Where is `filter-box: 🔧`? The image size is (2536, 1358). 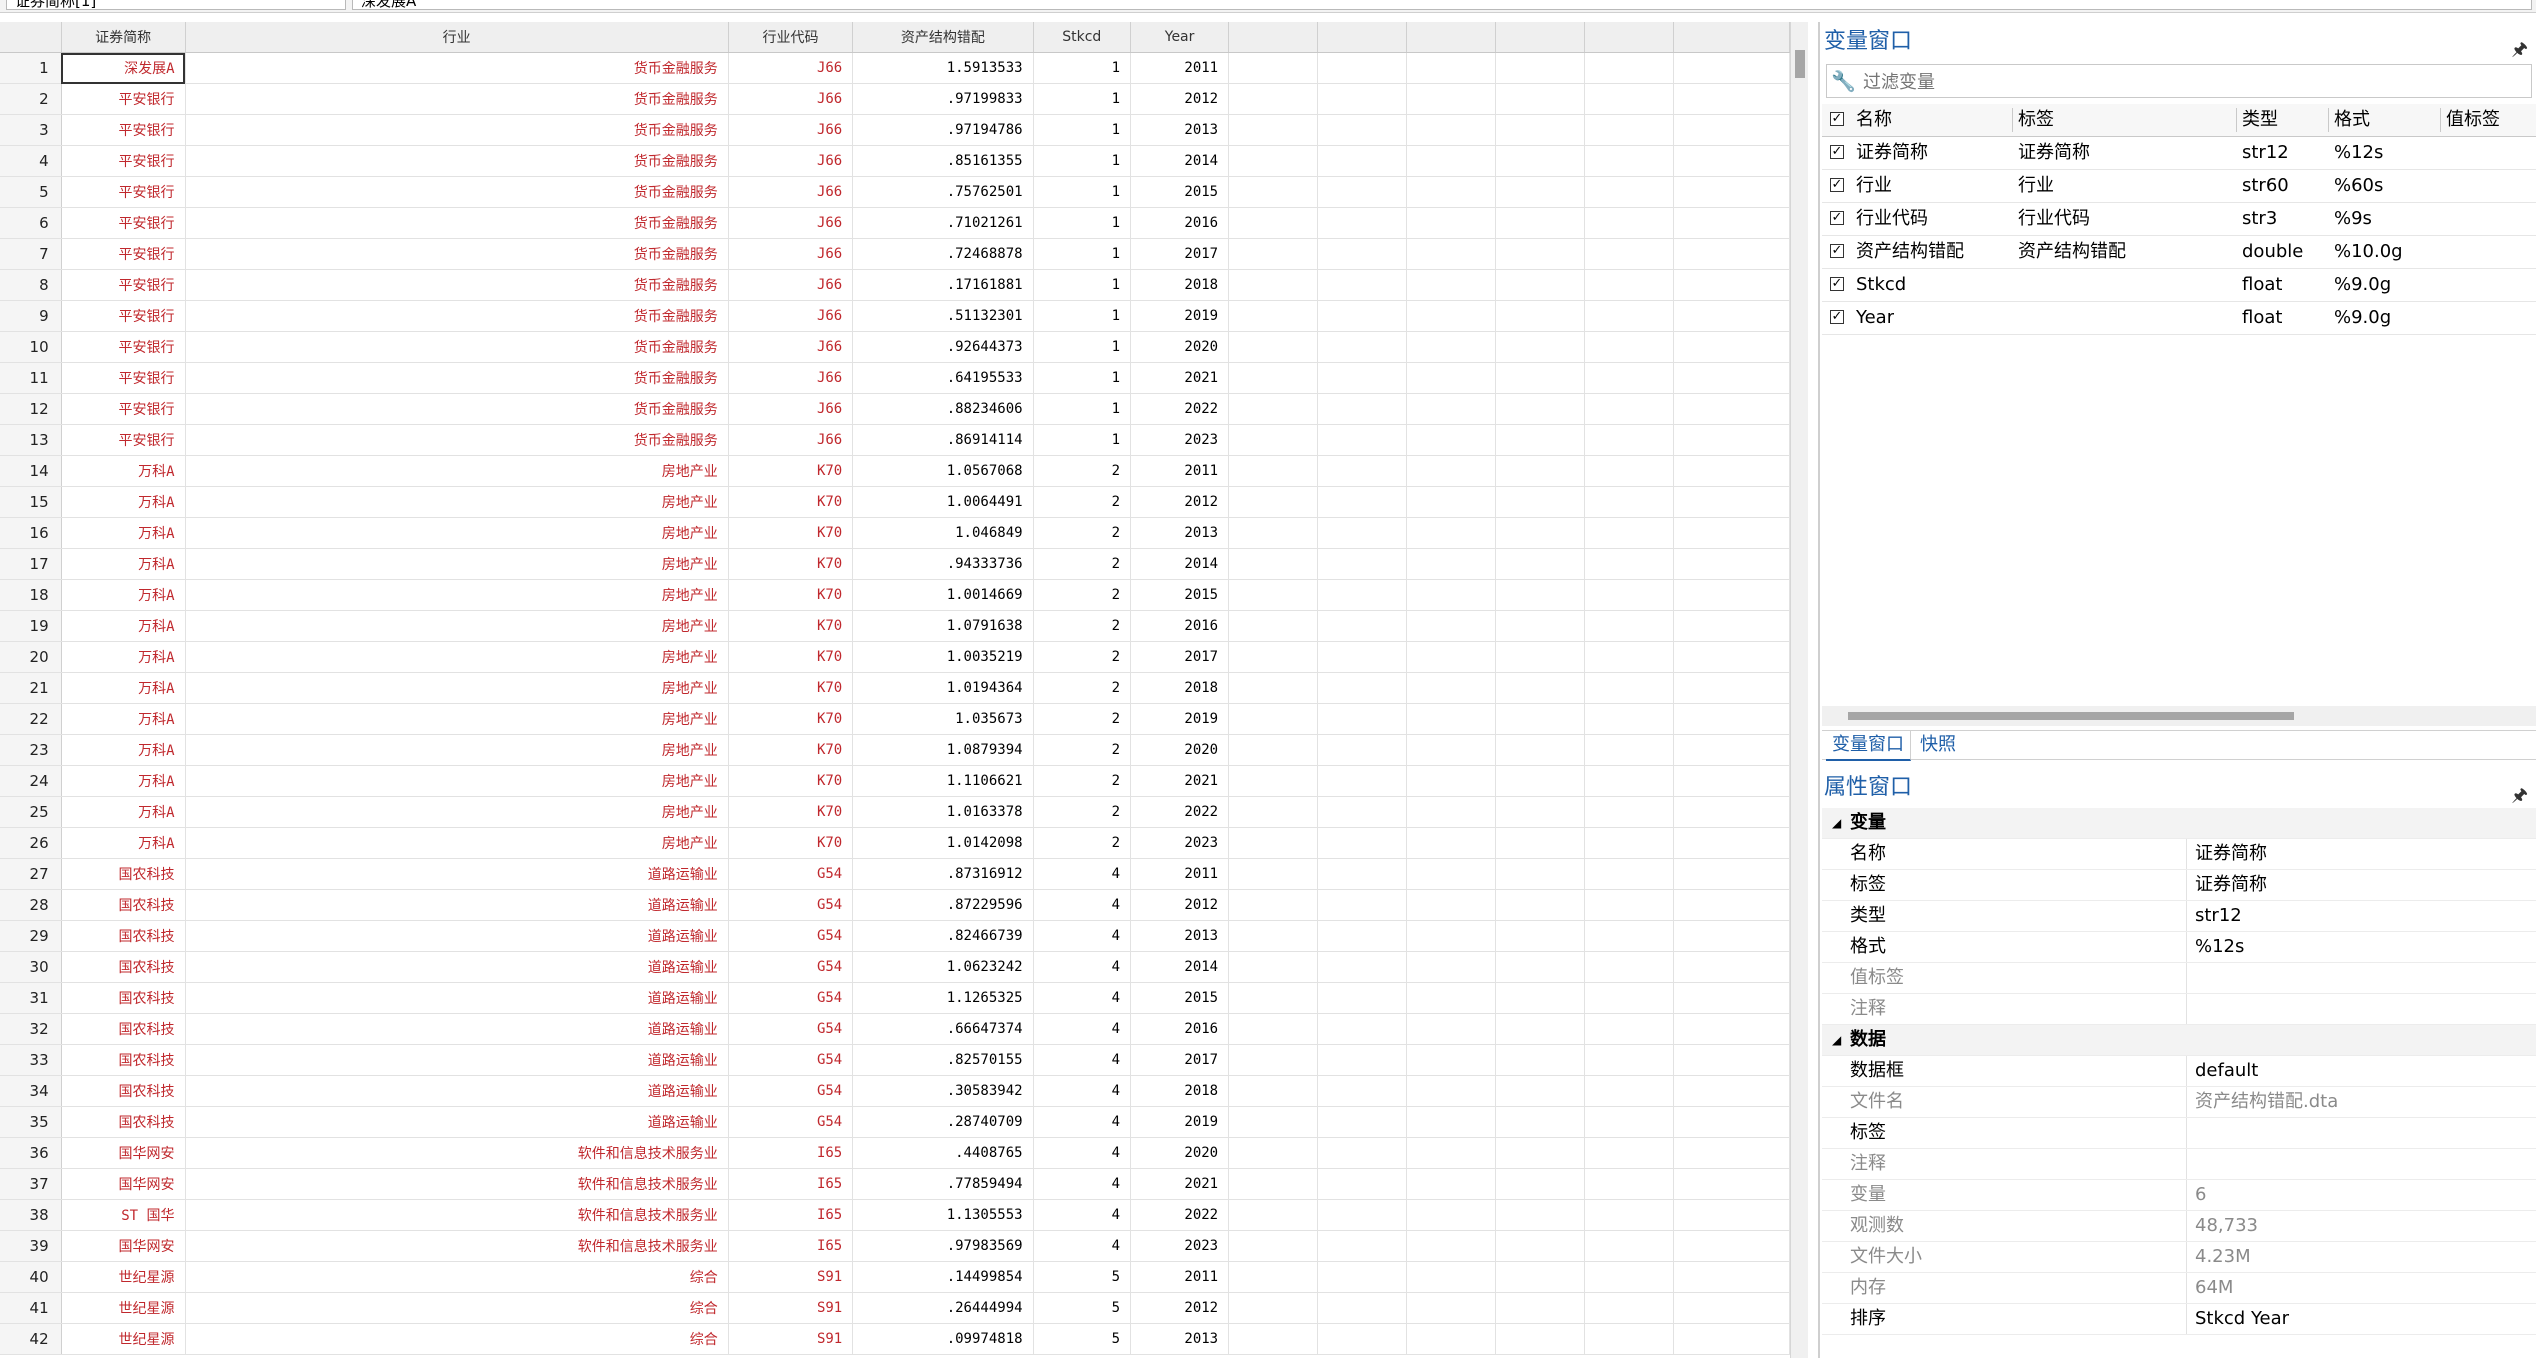
filter-box: 🔧 is located at coordinates (2179, 81).